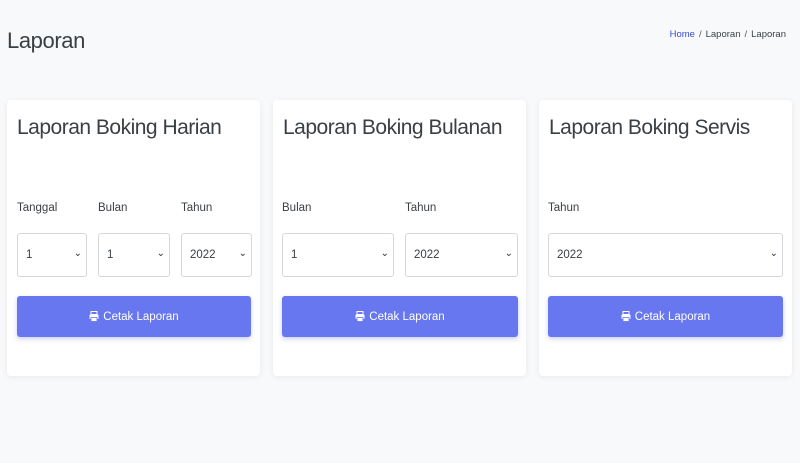 The height and width of the screenshot is (463, 800). Describe the element at coordinates (649, 127) in the screenshot. I see `card-title: Laporan Boking Servis` at that location.